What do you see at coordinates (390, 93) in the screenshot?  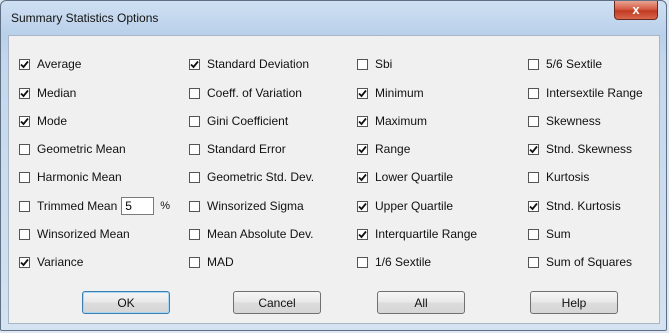 I see `option-minimum: Minimum` at bounding box center [390, 93].